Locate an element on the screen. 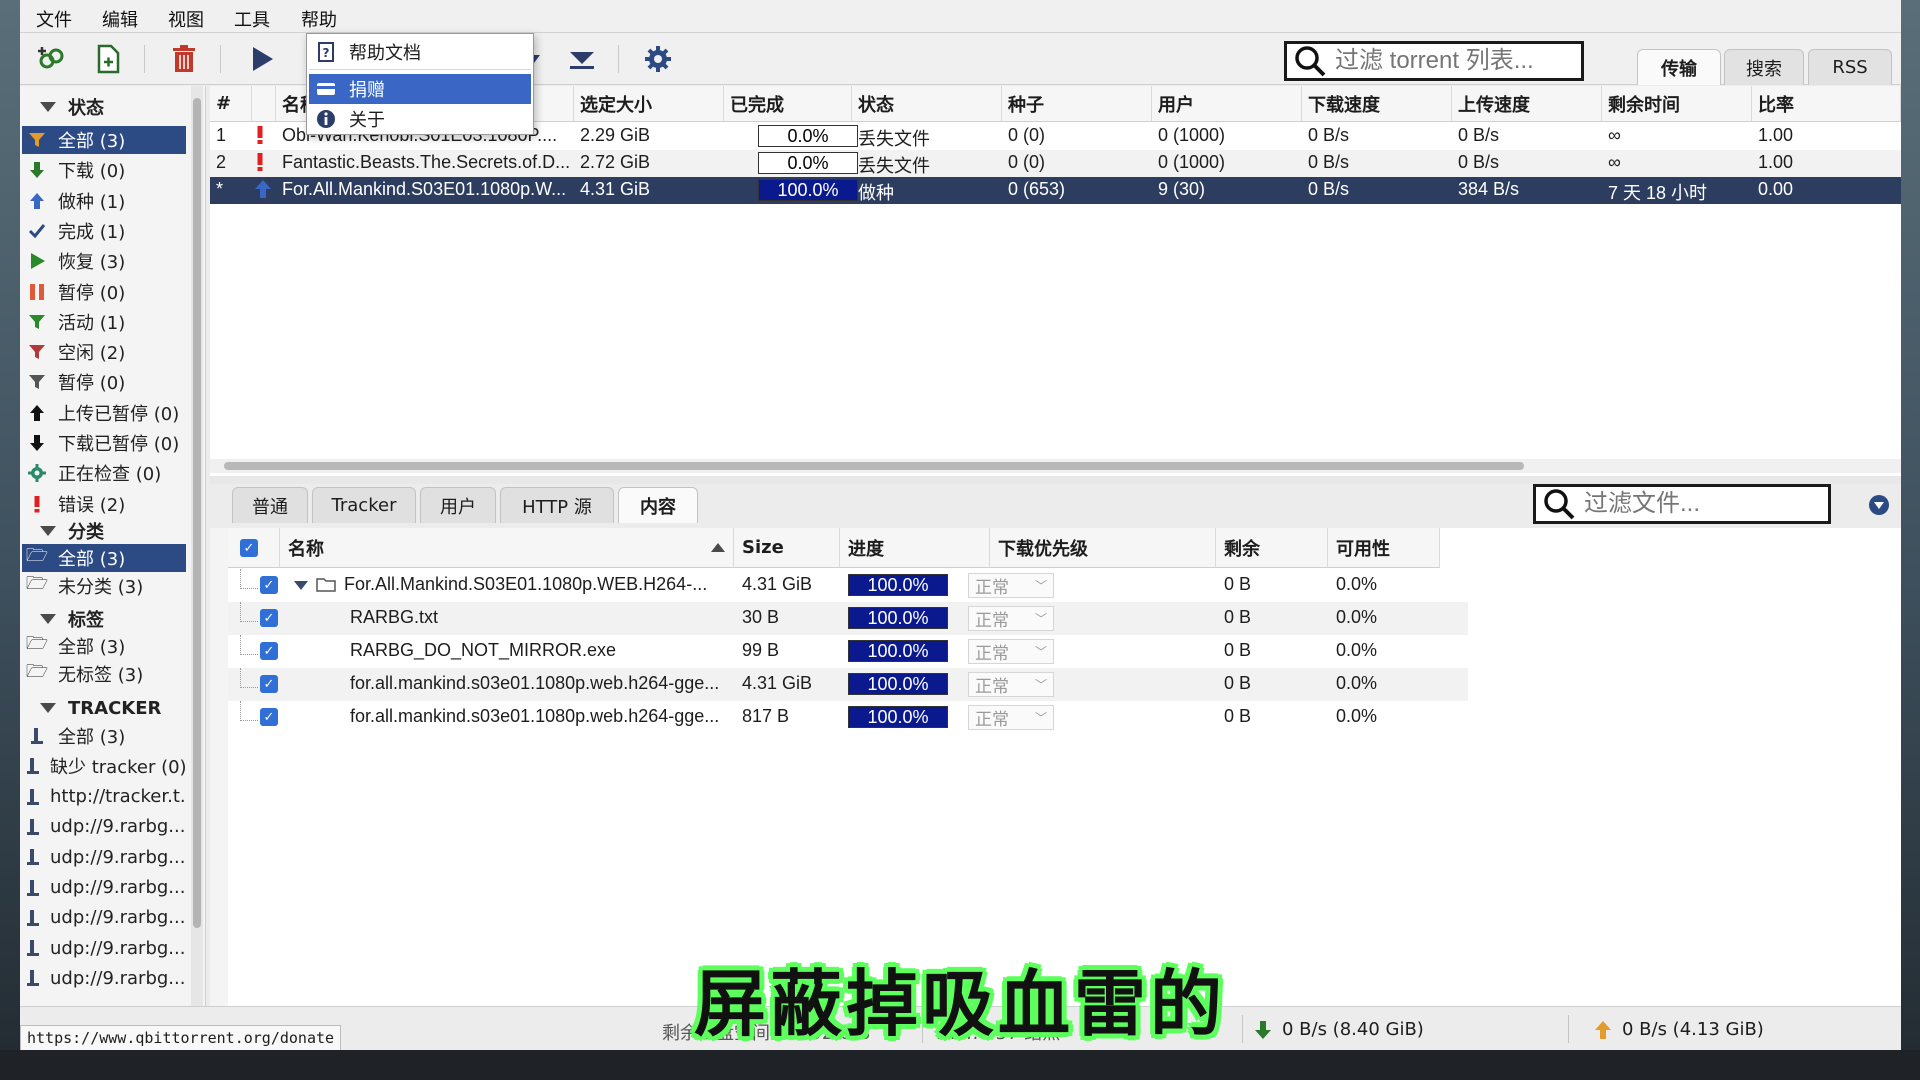 This screenshot has height=1080, width=1920. tab-search: 搜索 is located at coordinates (1764, 67).